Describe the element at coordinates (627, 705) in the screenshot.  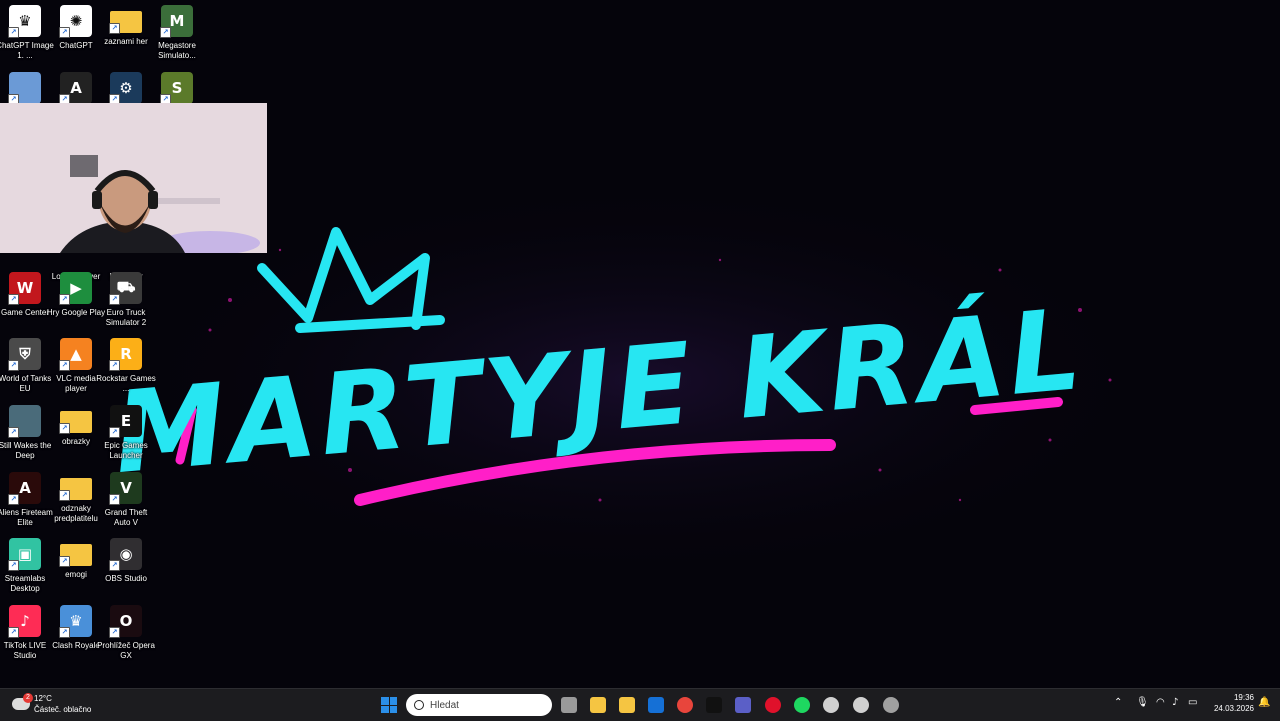
I see `microsoft-store-icon` at that location.